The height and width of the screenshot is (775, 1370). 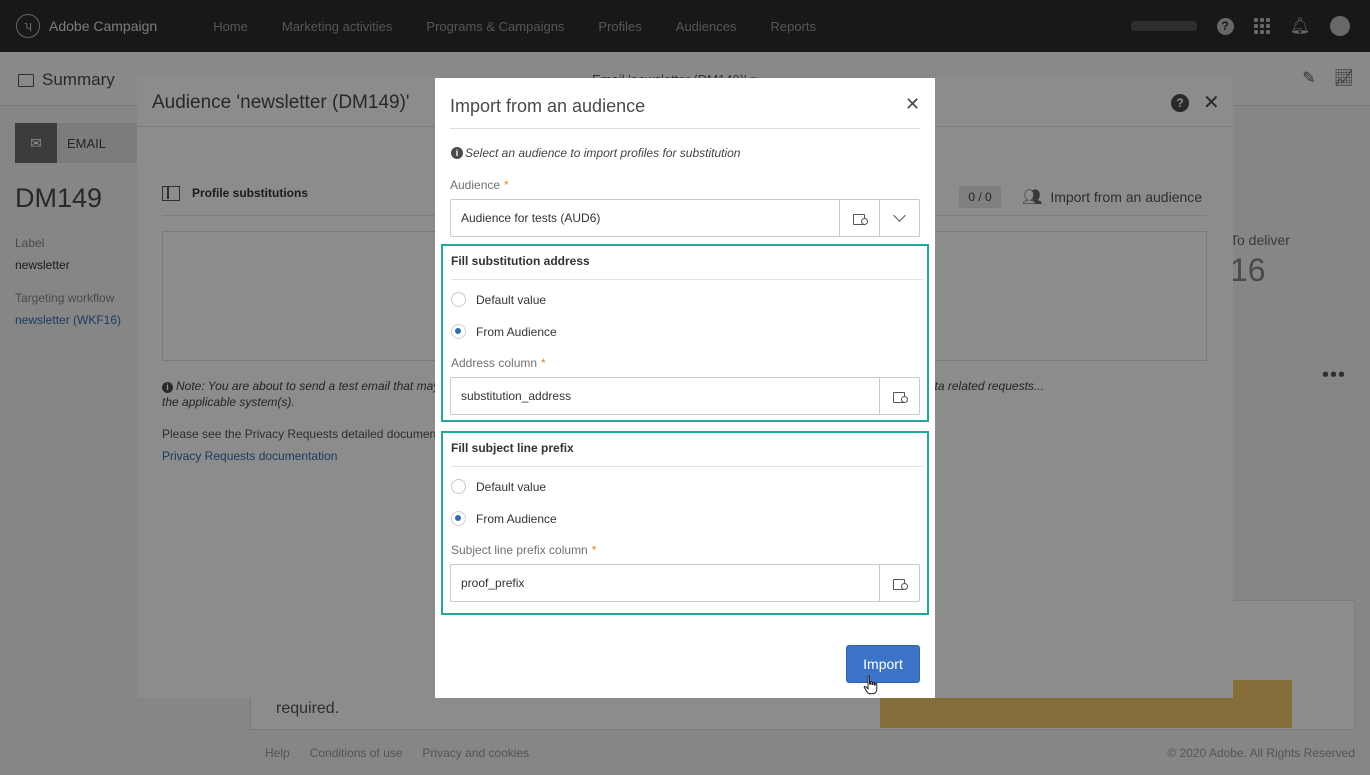 I want to click on audience-dropdown-button, so click(x=899, y=218).